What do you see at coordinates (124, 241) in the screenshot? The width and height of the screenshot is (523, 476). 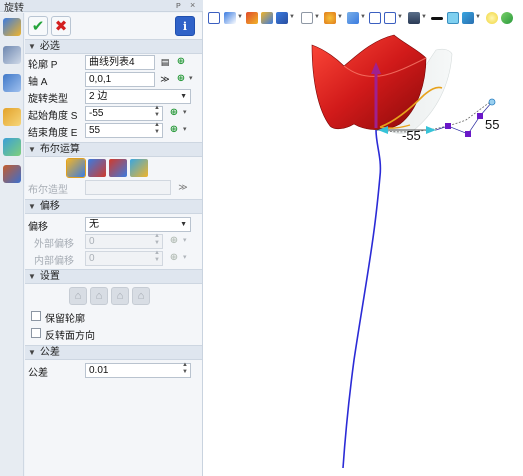 I see `outer-offset-input: 0 ▲ ▼` at bounding box center [124, 241].